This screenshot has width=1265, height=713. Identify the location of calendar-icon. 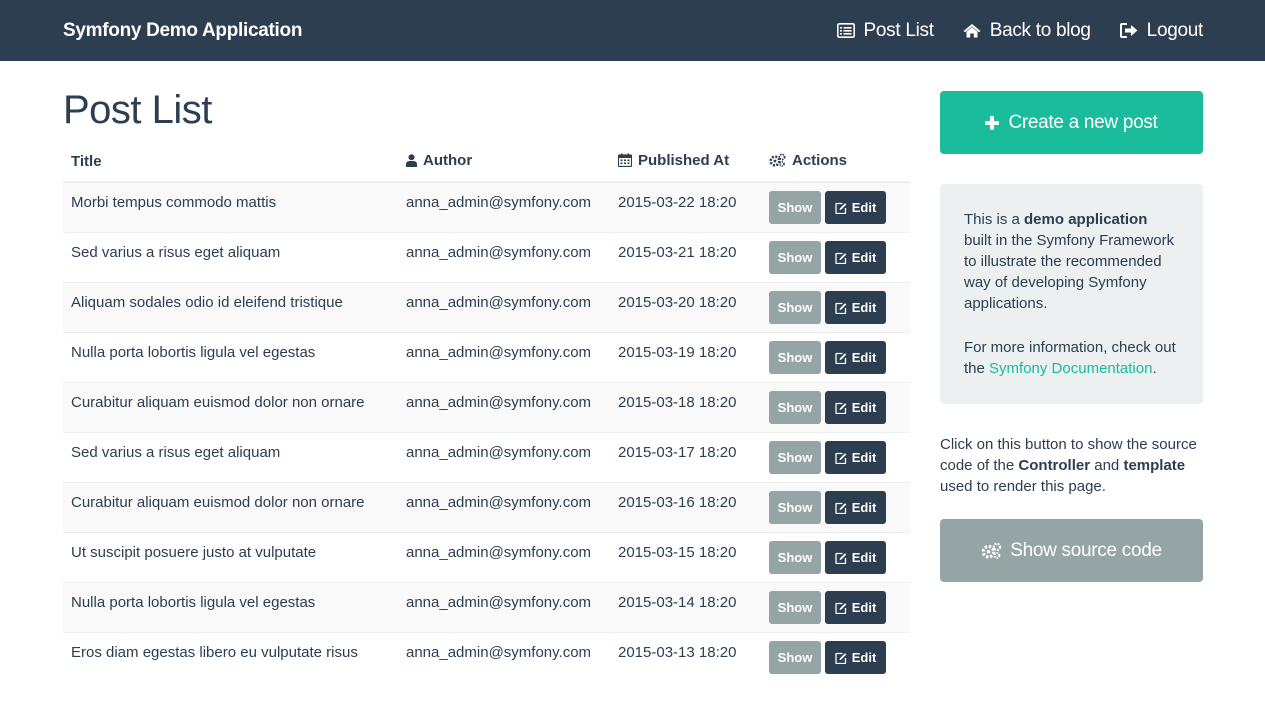
(625, 162).